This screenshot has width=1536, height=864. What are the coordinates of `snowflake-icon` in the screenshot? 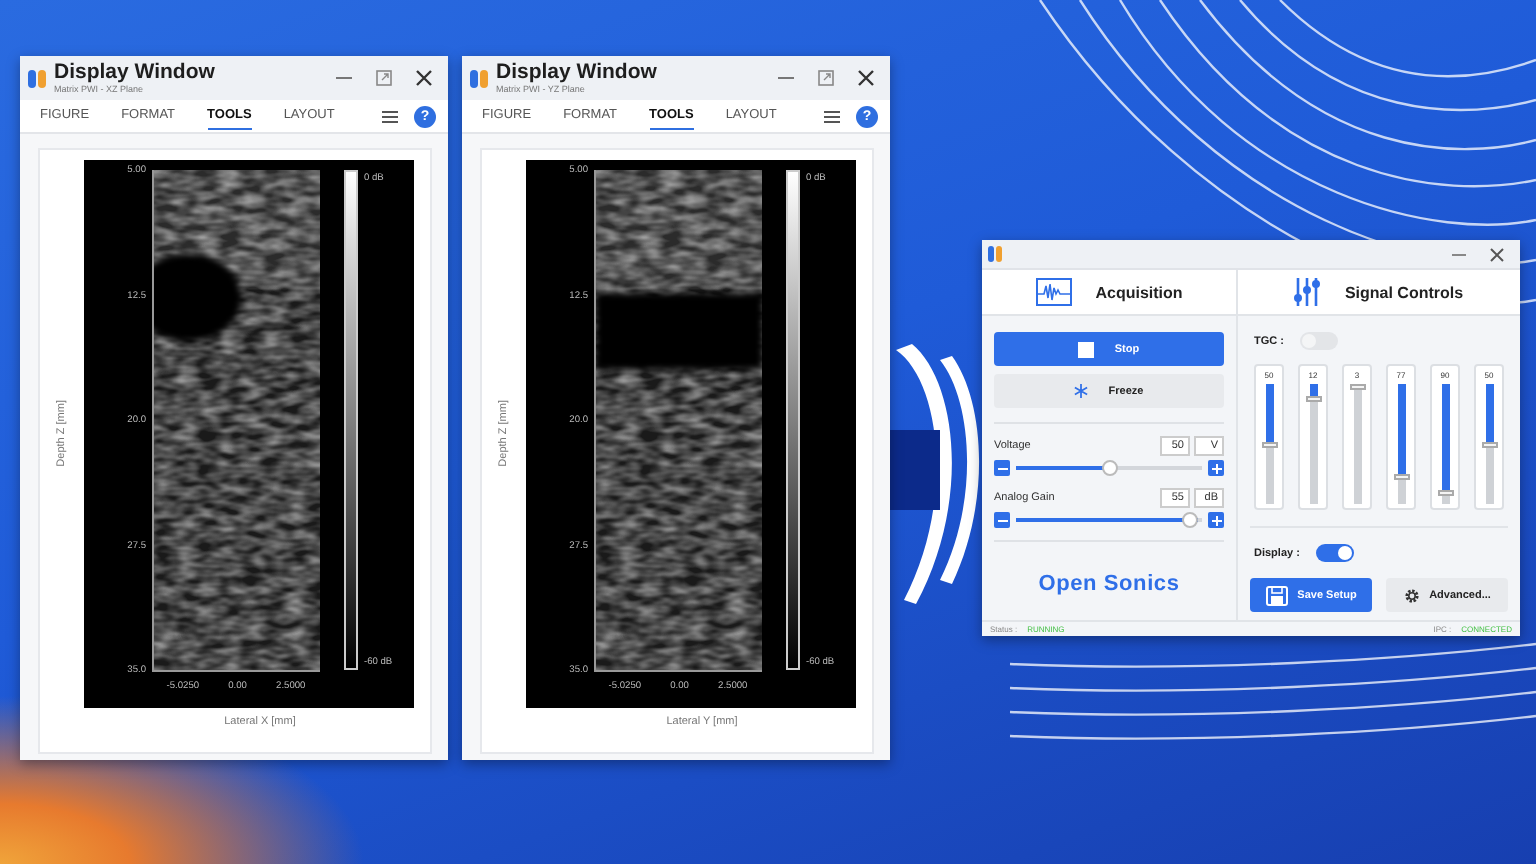 It's located at (1081, 391).